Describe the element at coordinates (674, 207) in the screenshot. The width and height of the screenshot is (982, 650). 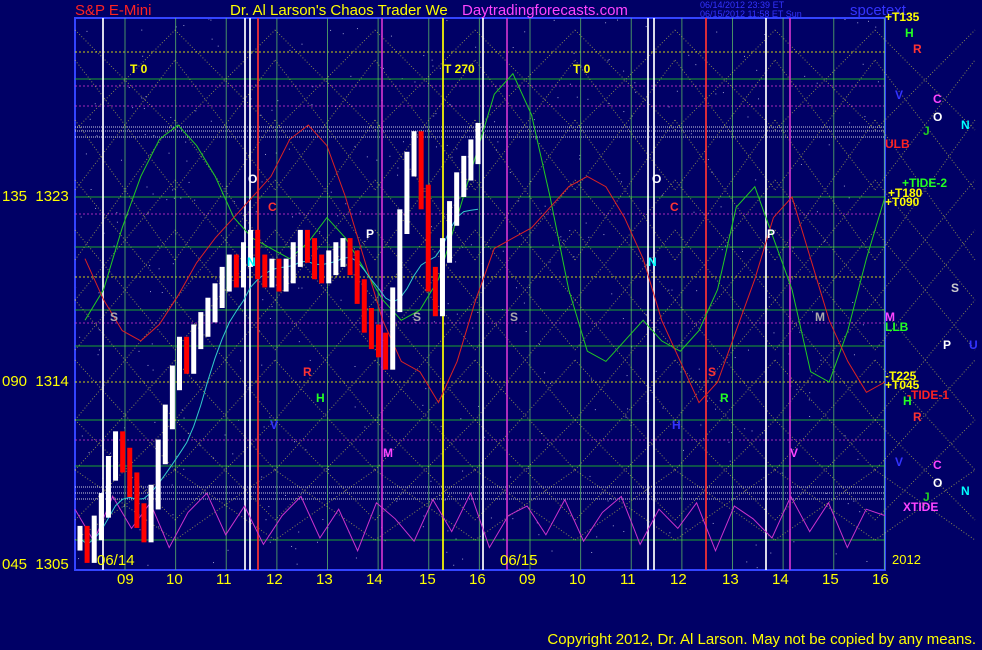
I see `chart-marker: C` at that location.